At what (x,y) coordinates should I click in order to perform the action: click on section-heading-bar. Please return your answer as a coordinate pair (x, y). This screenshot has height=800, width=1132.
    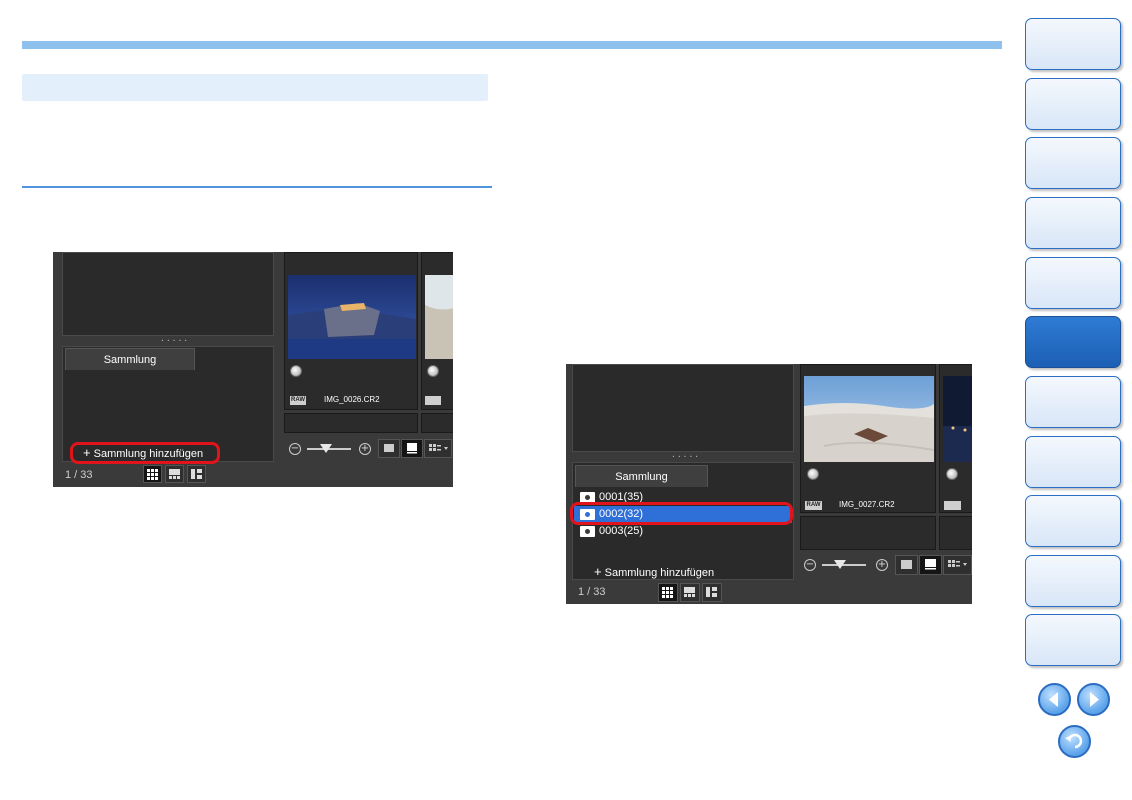
    Looking at the image, I should click on (255, 87).